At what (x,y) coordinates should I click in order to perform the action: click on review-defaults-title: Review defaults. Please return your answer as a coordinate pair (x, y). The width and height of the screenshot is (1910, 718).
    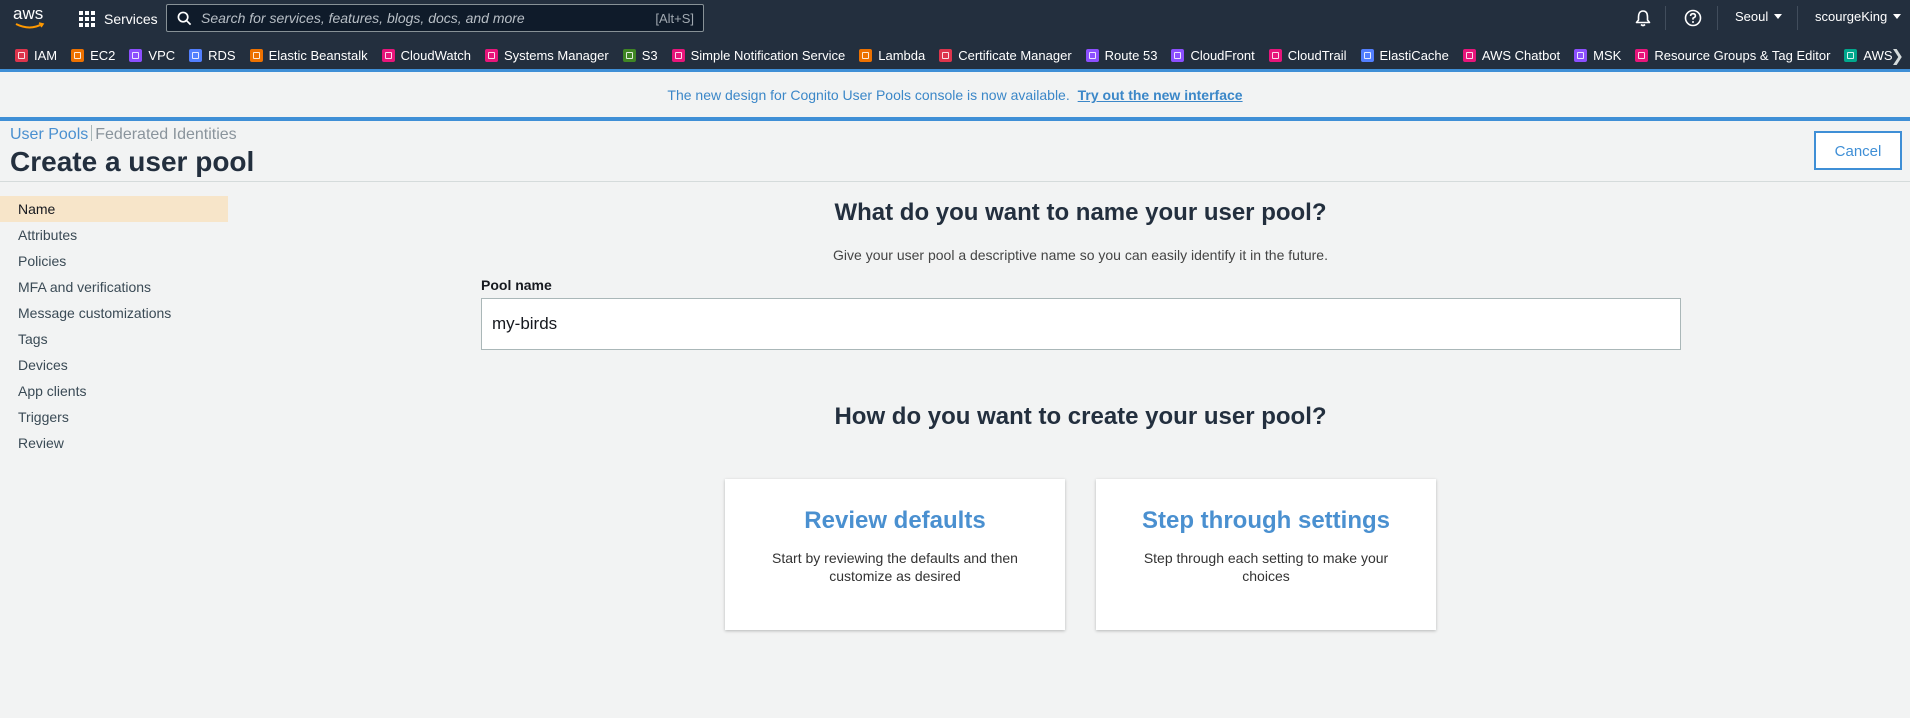
    Looking at the image, I should click on (895, 520).